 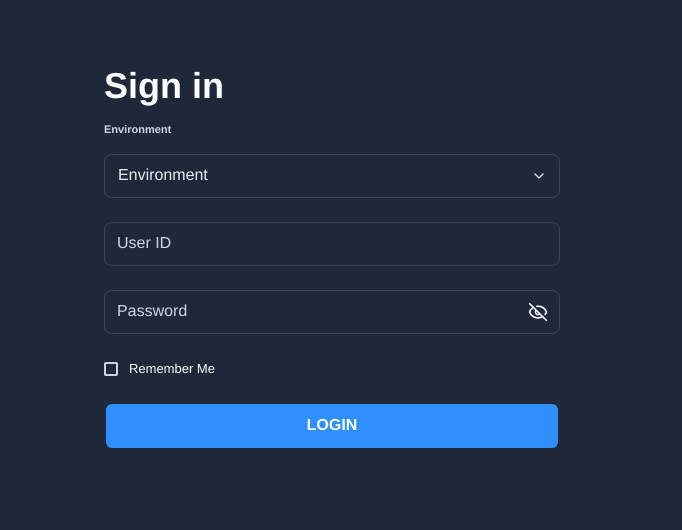 What do you see at coordinates (172, 368) in the screenshot?
I see `checkbox-label: Remember Me` at bounding box center [172, 368].